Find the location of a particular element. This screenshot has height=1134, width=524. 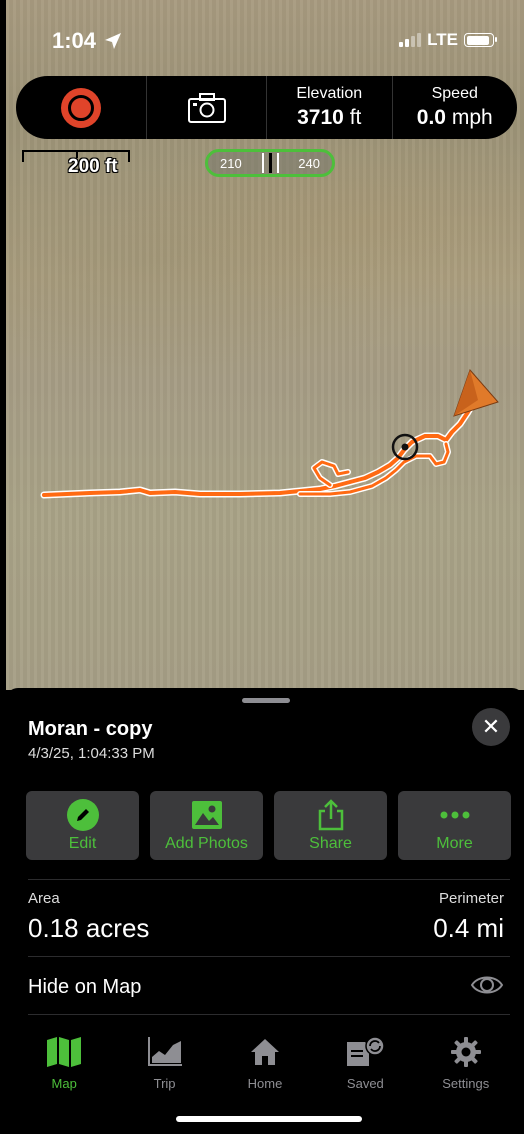

signal-icon is located at coordinates (410, 40).